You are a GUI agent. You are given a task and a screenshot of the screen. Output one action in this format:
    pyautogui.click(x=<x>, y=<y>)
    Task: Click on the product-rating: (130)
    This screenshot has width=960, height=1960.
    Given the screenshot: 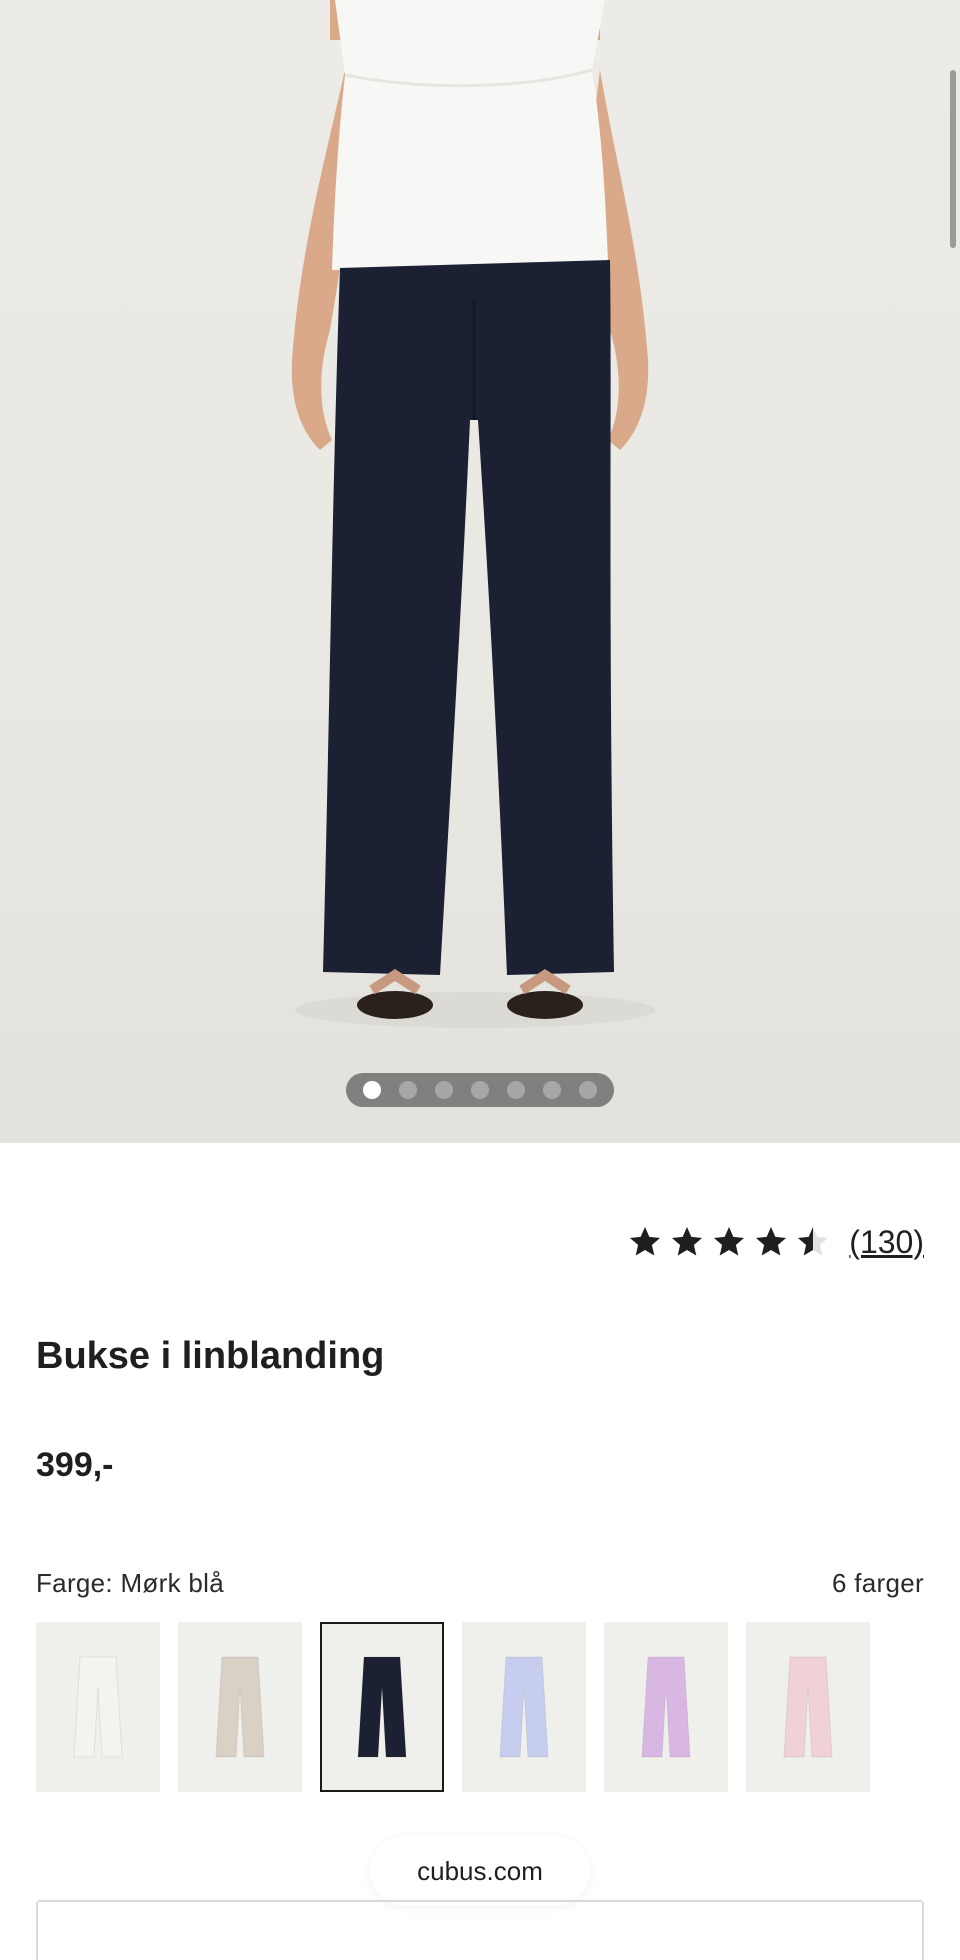 What is the action you would take?
    pyautogui.click(x=775, y=1242)
    